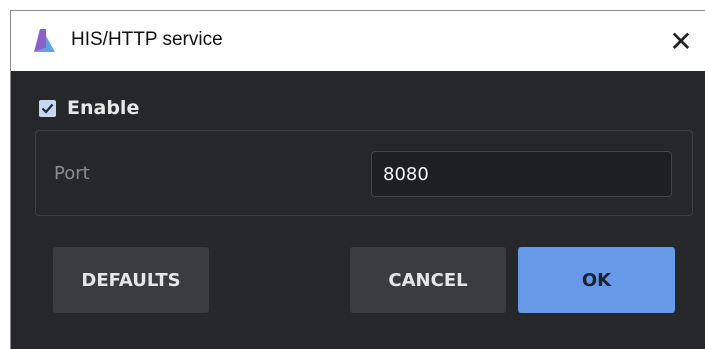  I want to click on close-button: ✕, so click(681, 41).